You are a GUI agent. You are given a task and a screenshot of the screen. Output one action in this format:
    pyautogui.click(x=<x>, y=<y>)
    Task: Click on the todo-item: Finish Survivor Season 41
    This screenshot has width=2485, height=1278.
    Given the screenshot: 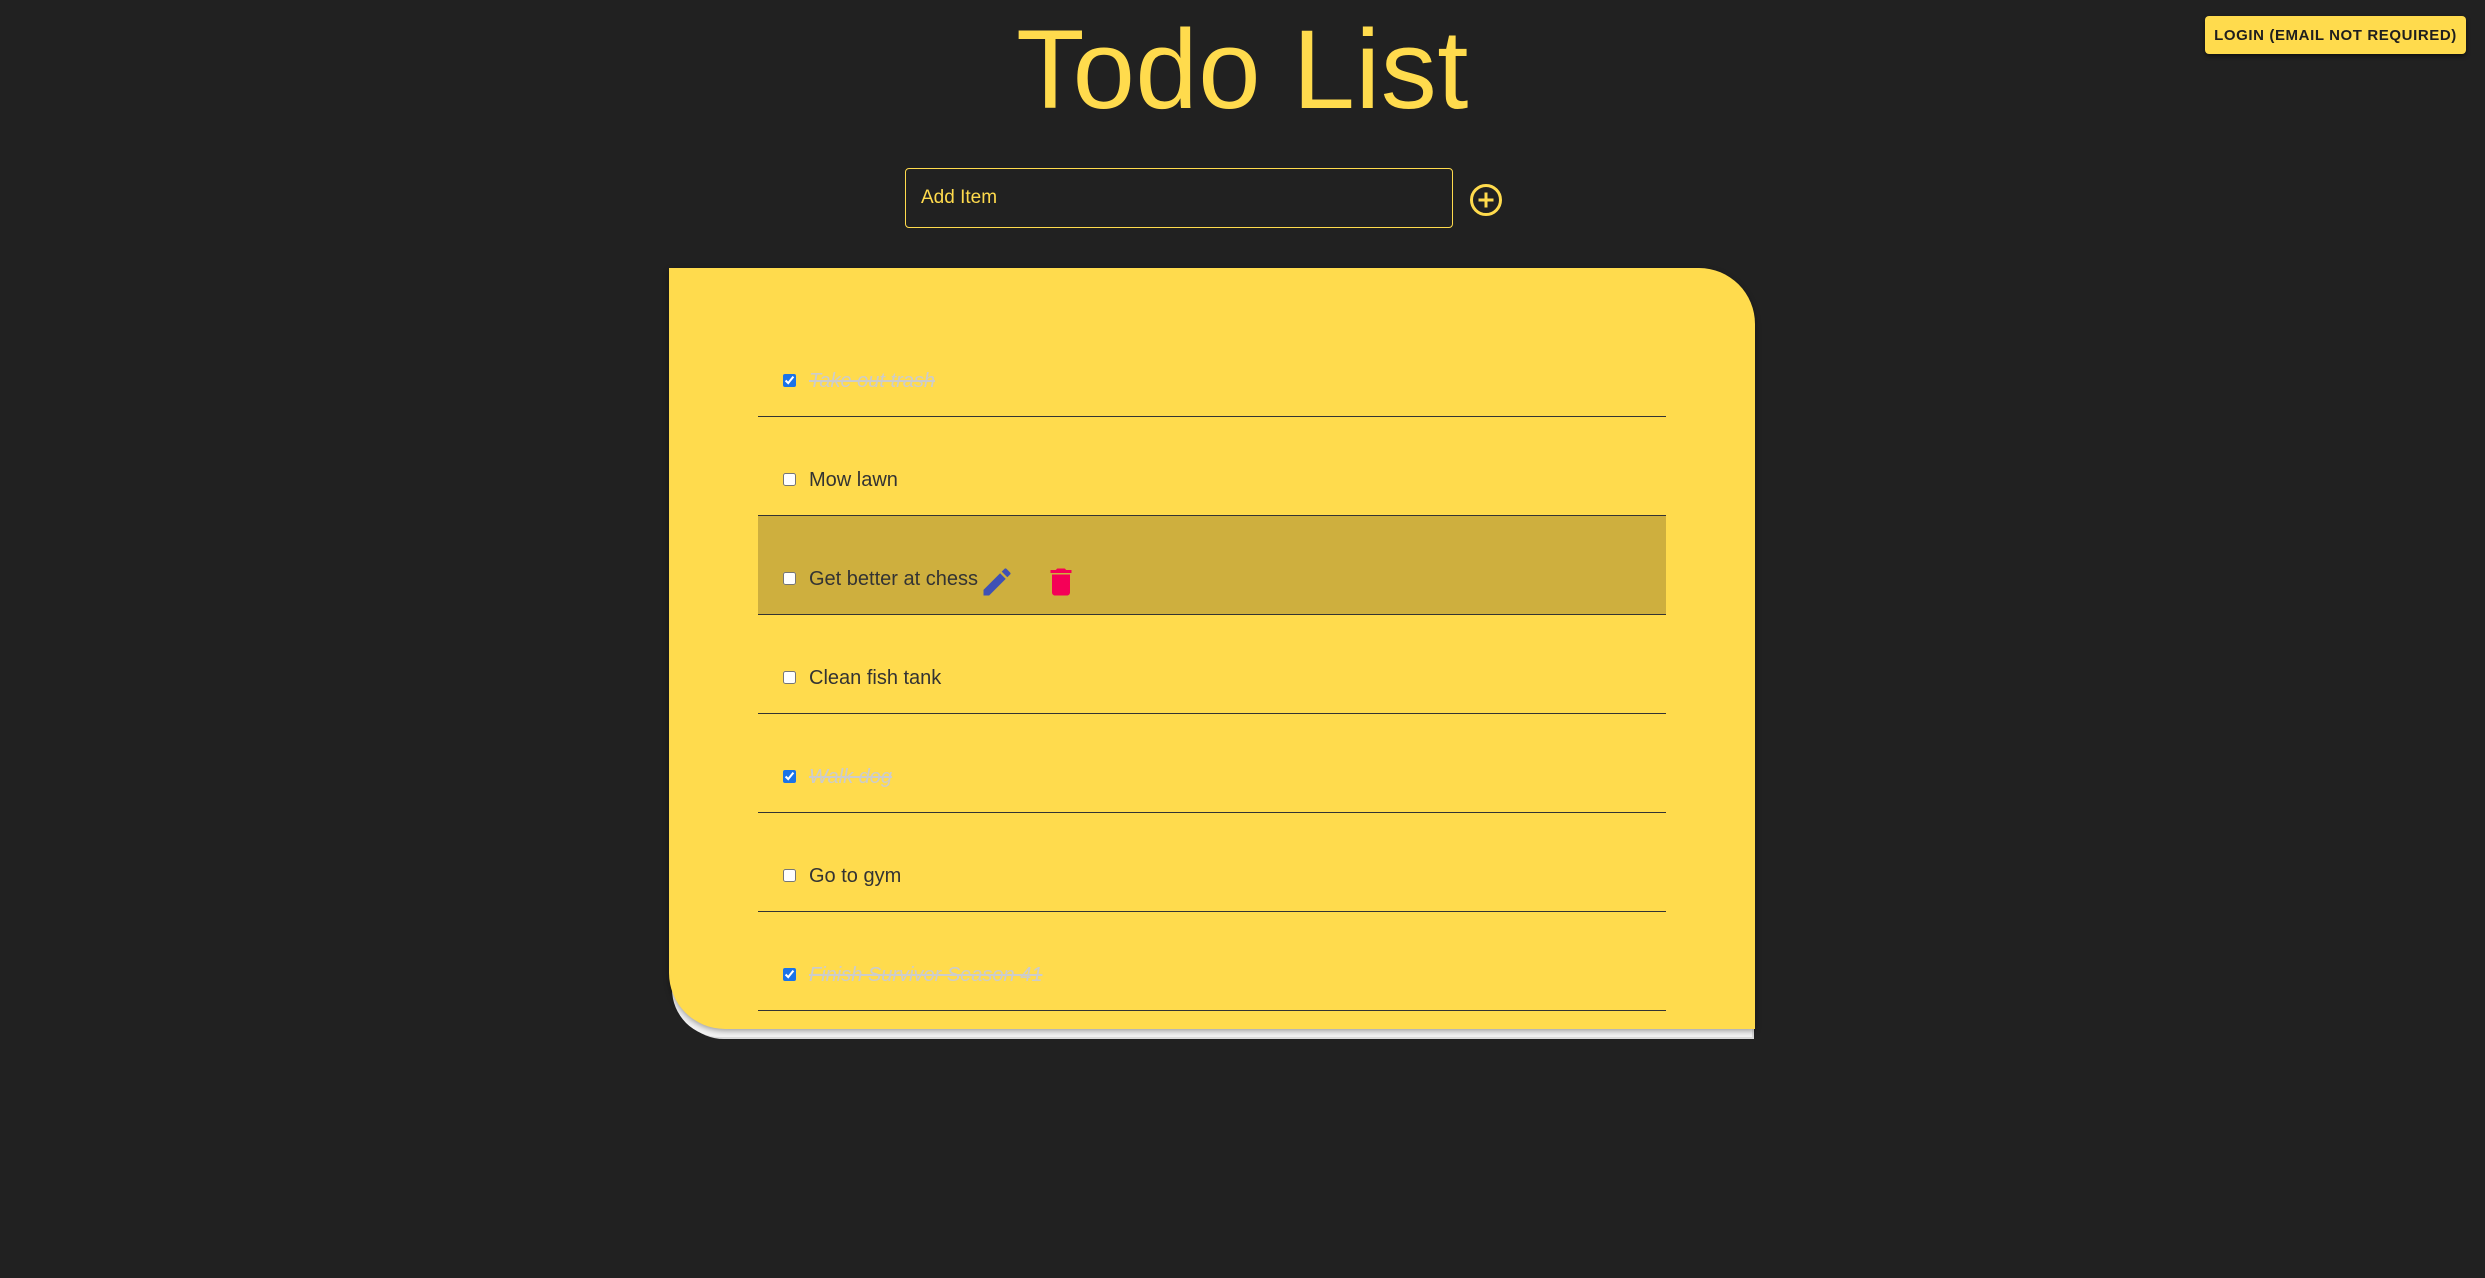 What is the action you would take?
    pyautogui.click(x=1212, y=961)
    